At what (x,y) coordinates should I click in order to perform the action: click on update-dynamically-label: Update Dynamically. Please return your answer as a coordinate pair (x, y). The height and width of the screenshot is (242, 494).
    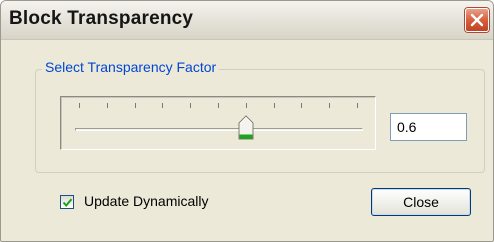
    Looking at the image, I should click on (146, 201).